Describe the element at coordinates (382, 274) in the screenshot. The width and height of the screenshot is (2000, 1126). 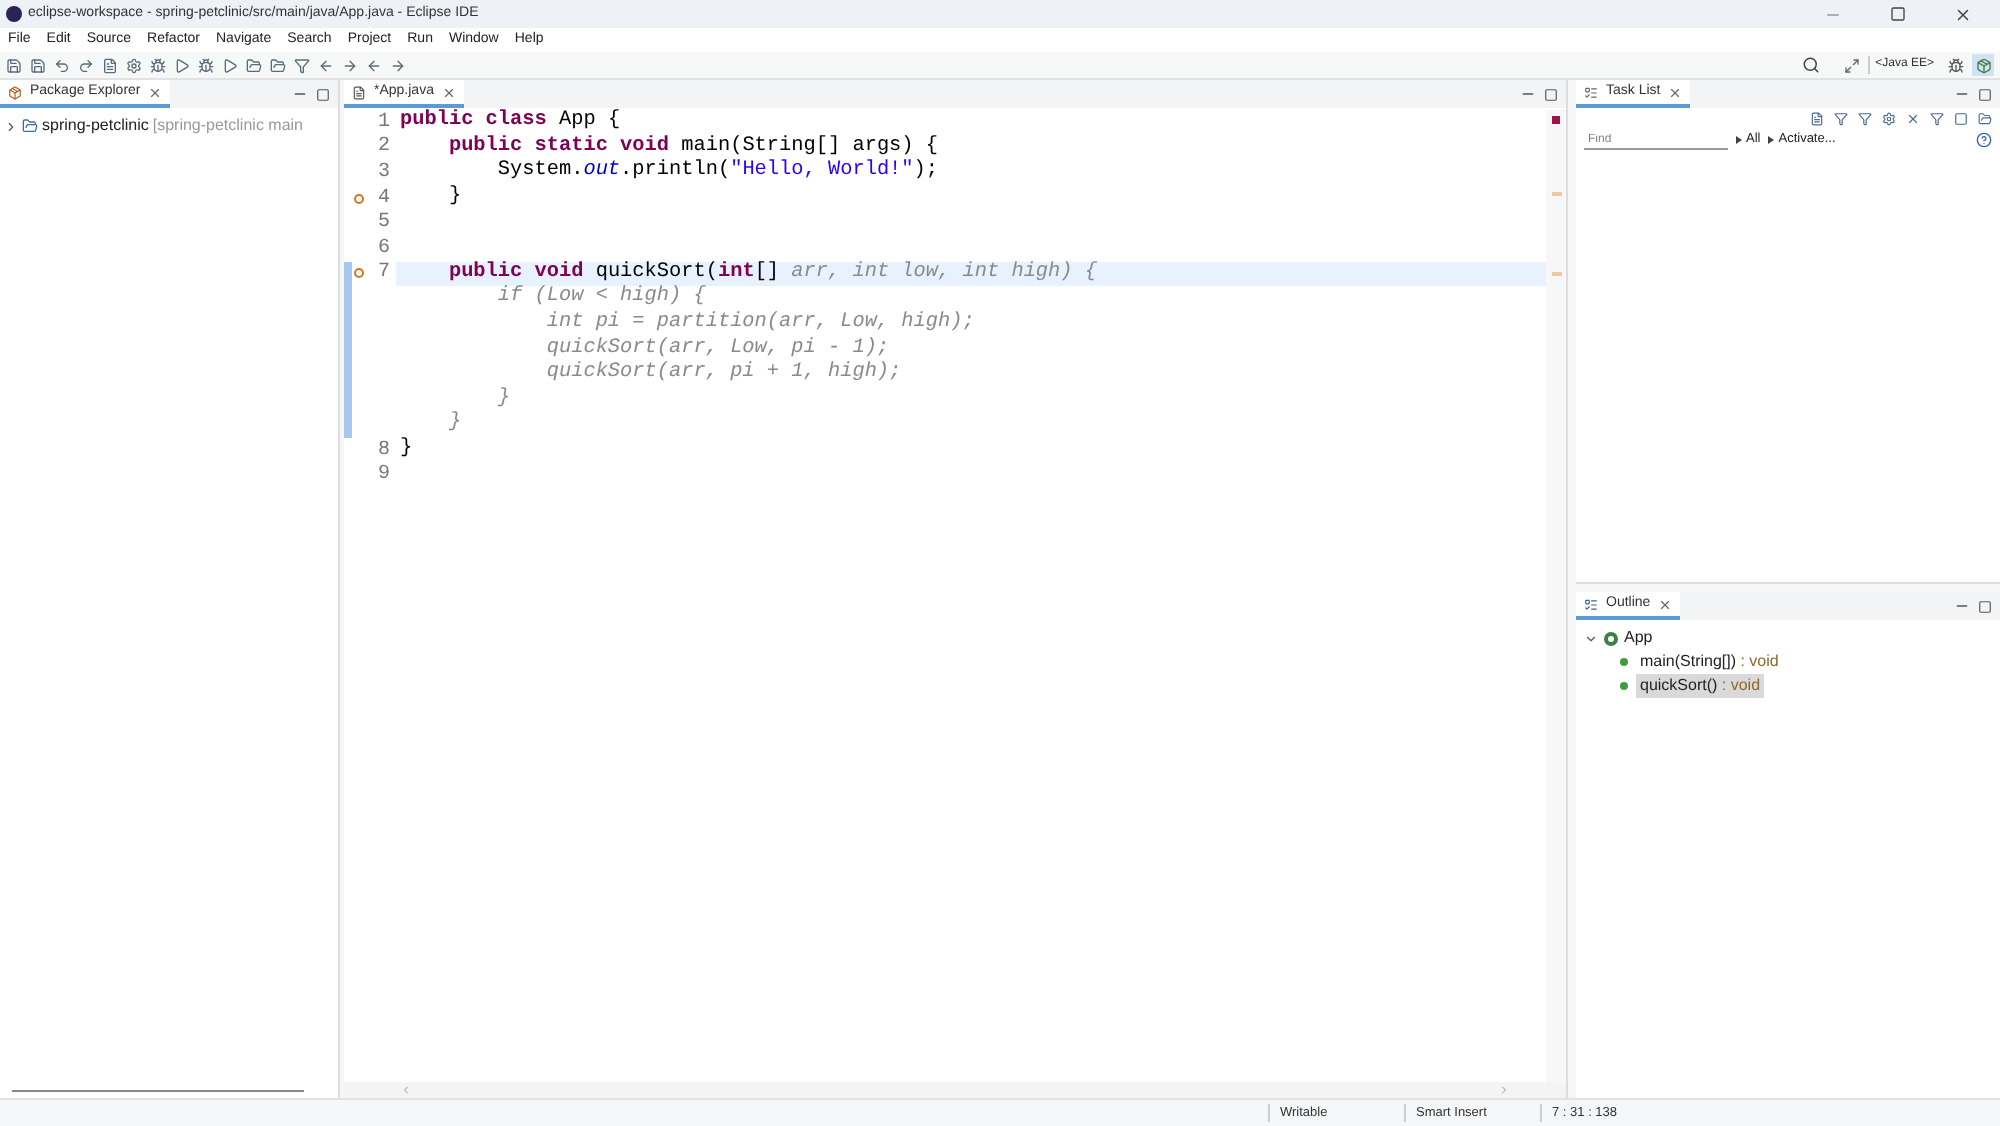
I see `line-number: 7` at that location.